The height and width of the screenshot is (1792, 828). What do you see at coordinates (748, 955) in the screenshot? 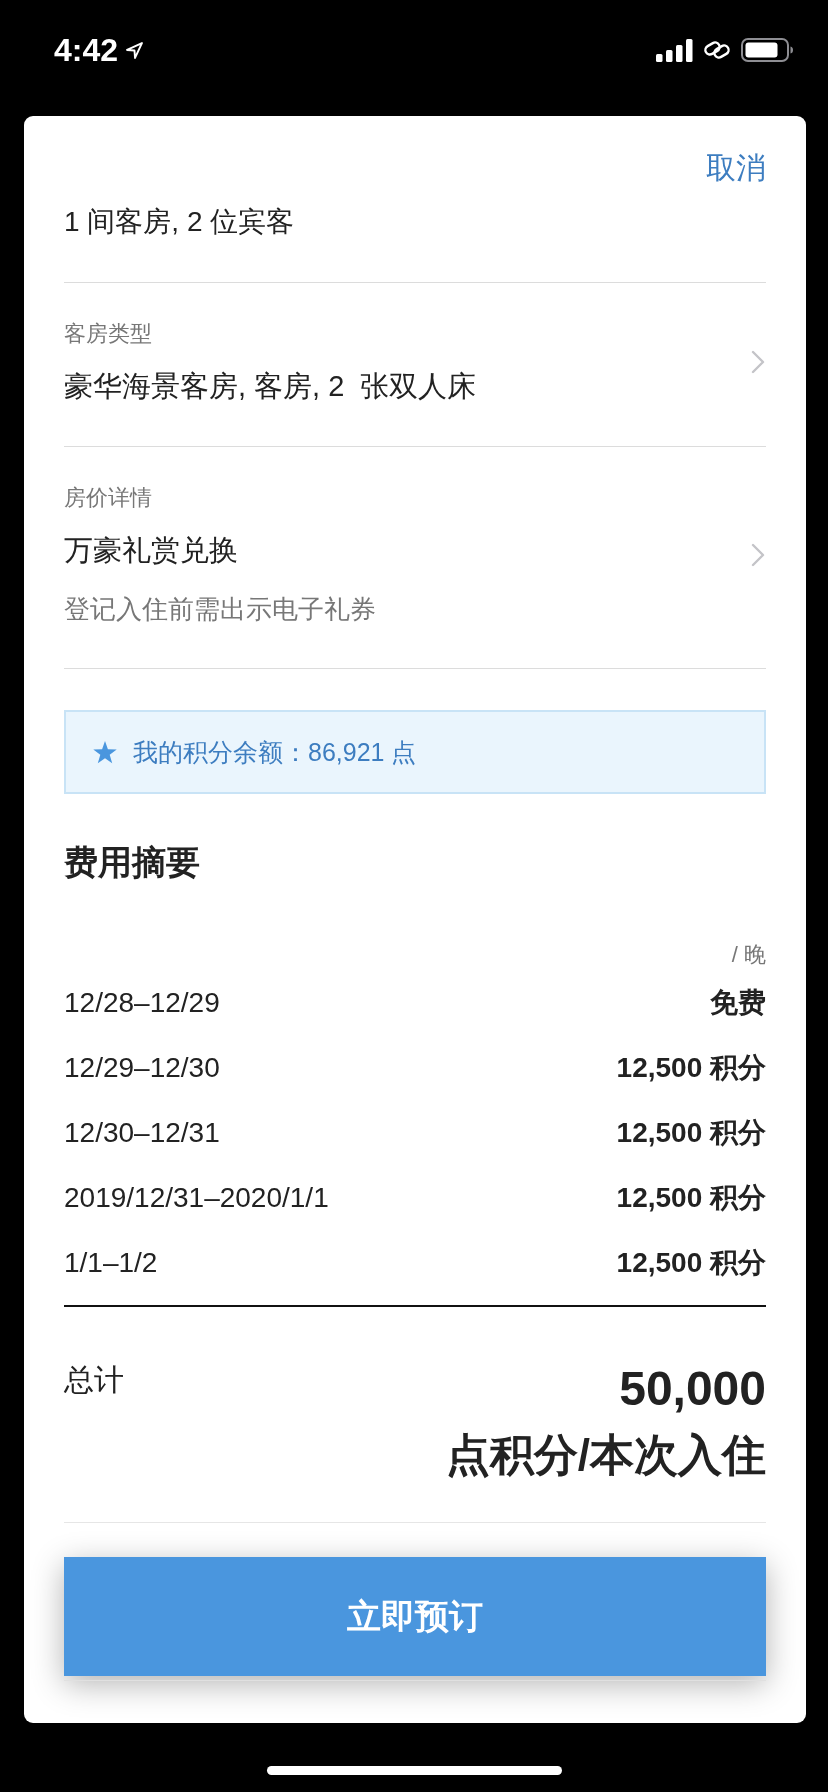
I see `per-night-label: / 晚` at bounding box center [748, 955].